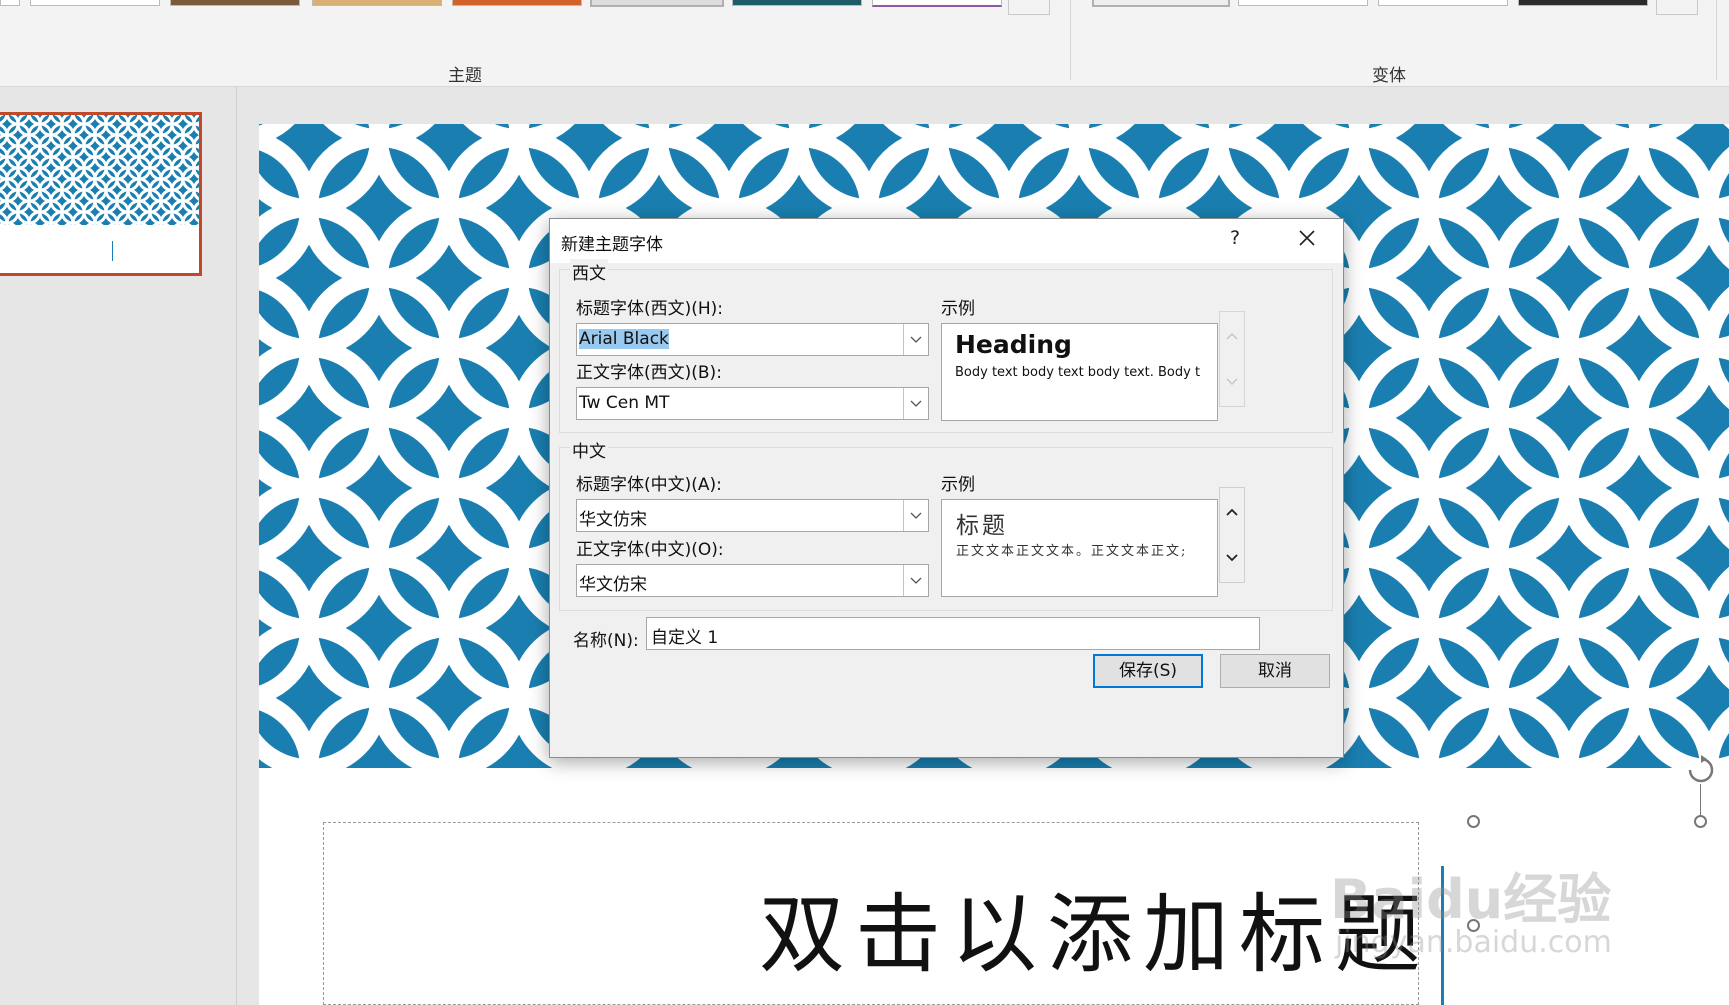 Image resolution: width=1729 pixels, height=1005 pixels. I want to click on watermark-logo: Baidu经验, so click(1471, 899).